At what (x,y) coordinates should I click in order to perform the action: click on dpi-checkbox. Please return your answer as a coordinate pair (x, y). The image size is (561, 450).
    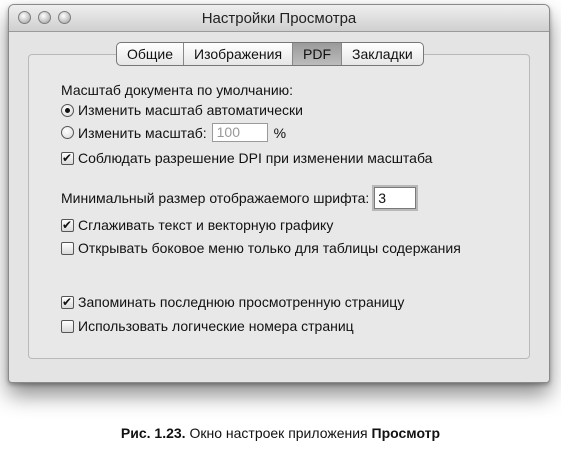
    Looking at the image, I should click on (67, 158).